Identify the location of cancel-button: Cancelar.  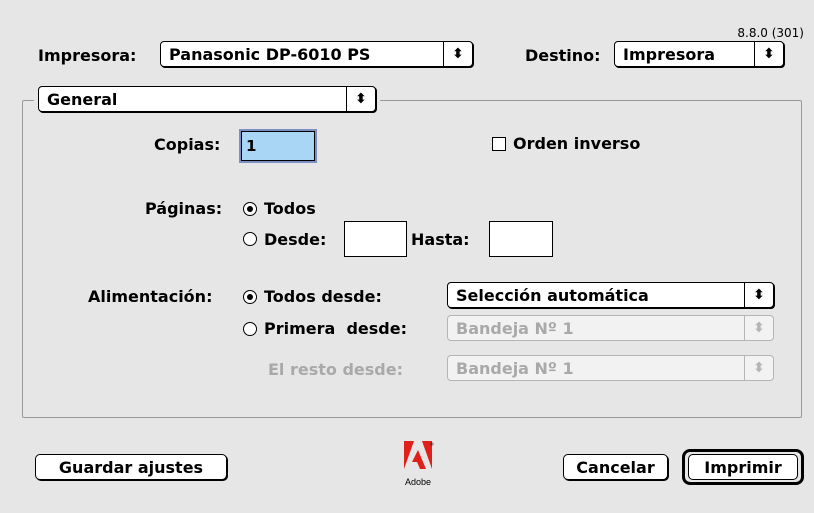
(615, 467).